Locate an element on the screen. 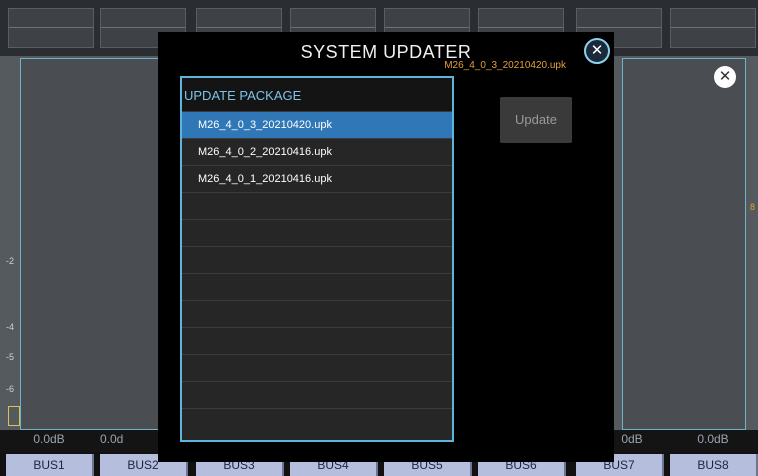  right-inner-panel is located at coordinates (684, 244).